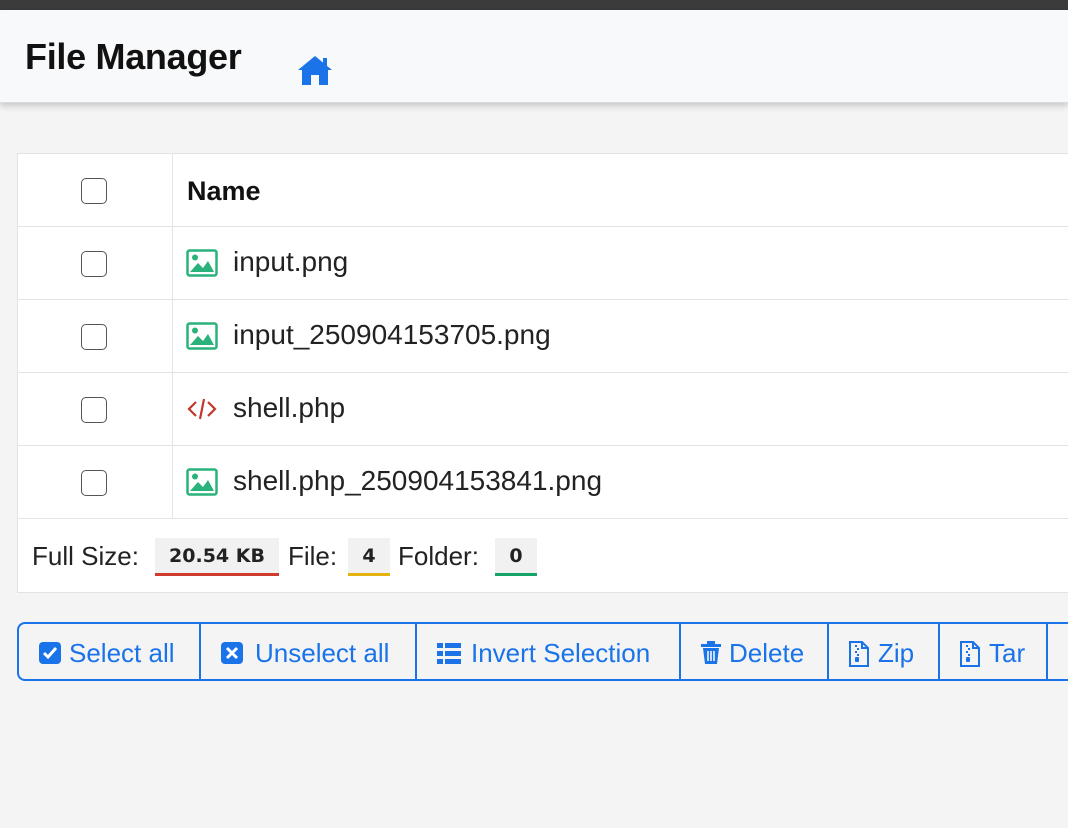  Describe the element at coordinates (711, 652) in the screenshot. I see `trash-icon` at that location.